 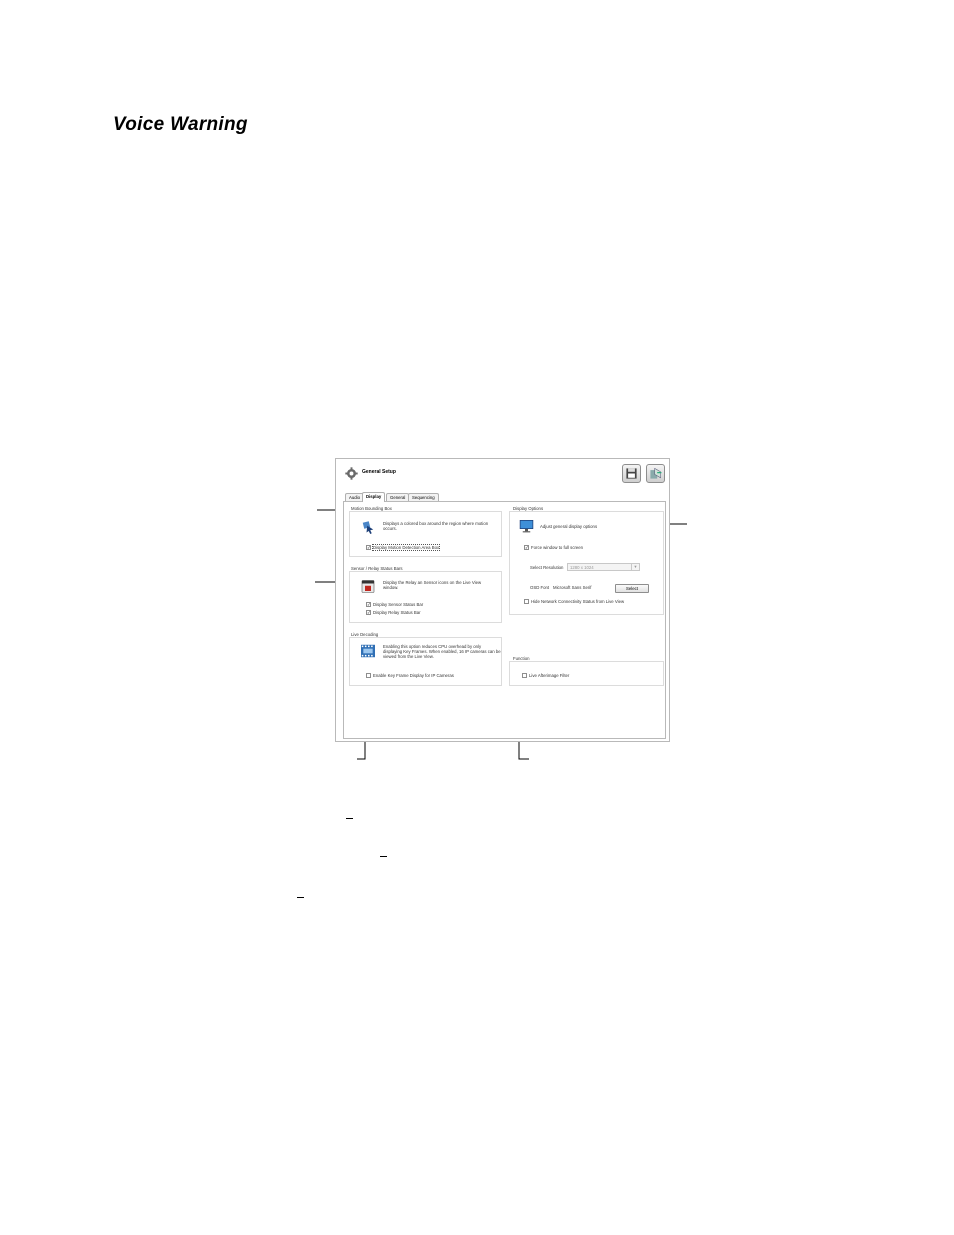 What do you see at coordinates (397, 612) in the screenshot?
I see `relay-status-checkbox-label: Display Relay Status Bar` at bounding box center [397, 612].